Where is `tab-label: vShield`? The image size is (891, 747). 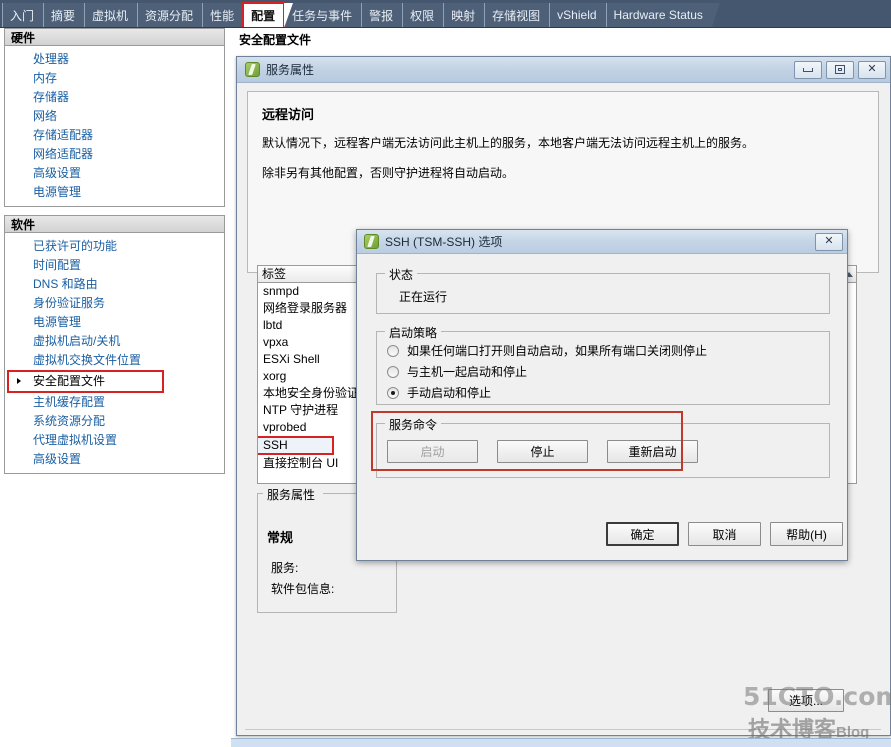 tab-label: vShield is located at coordinates (577, 15).